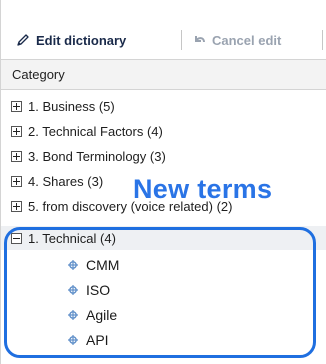 Image resolution: width=326 pixels, height=364 pixels. Describe the element at coordinates (97, 340) in the screenshot. I see `term-label: API` at that location.